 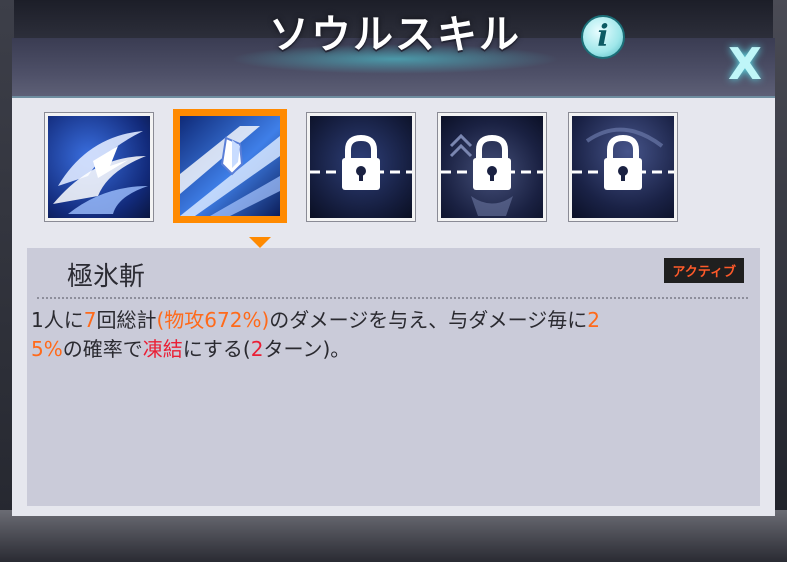 I want to click on page-title: ソウルスキル, so click(x=395, y=35).